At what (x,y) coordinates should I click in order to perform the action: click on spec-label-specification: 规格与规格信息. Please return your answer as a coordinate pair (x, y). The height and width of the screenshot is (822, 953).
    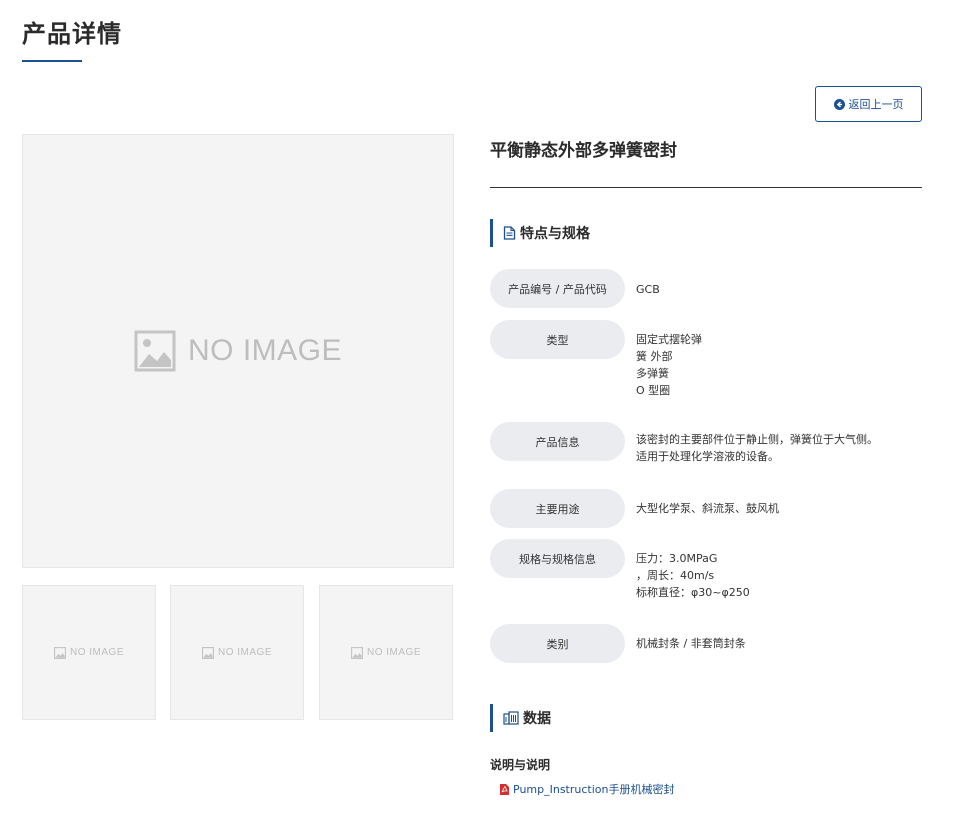
    Looking at the image, I should click on (557, 558).